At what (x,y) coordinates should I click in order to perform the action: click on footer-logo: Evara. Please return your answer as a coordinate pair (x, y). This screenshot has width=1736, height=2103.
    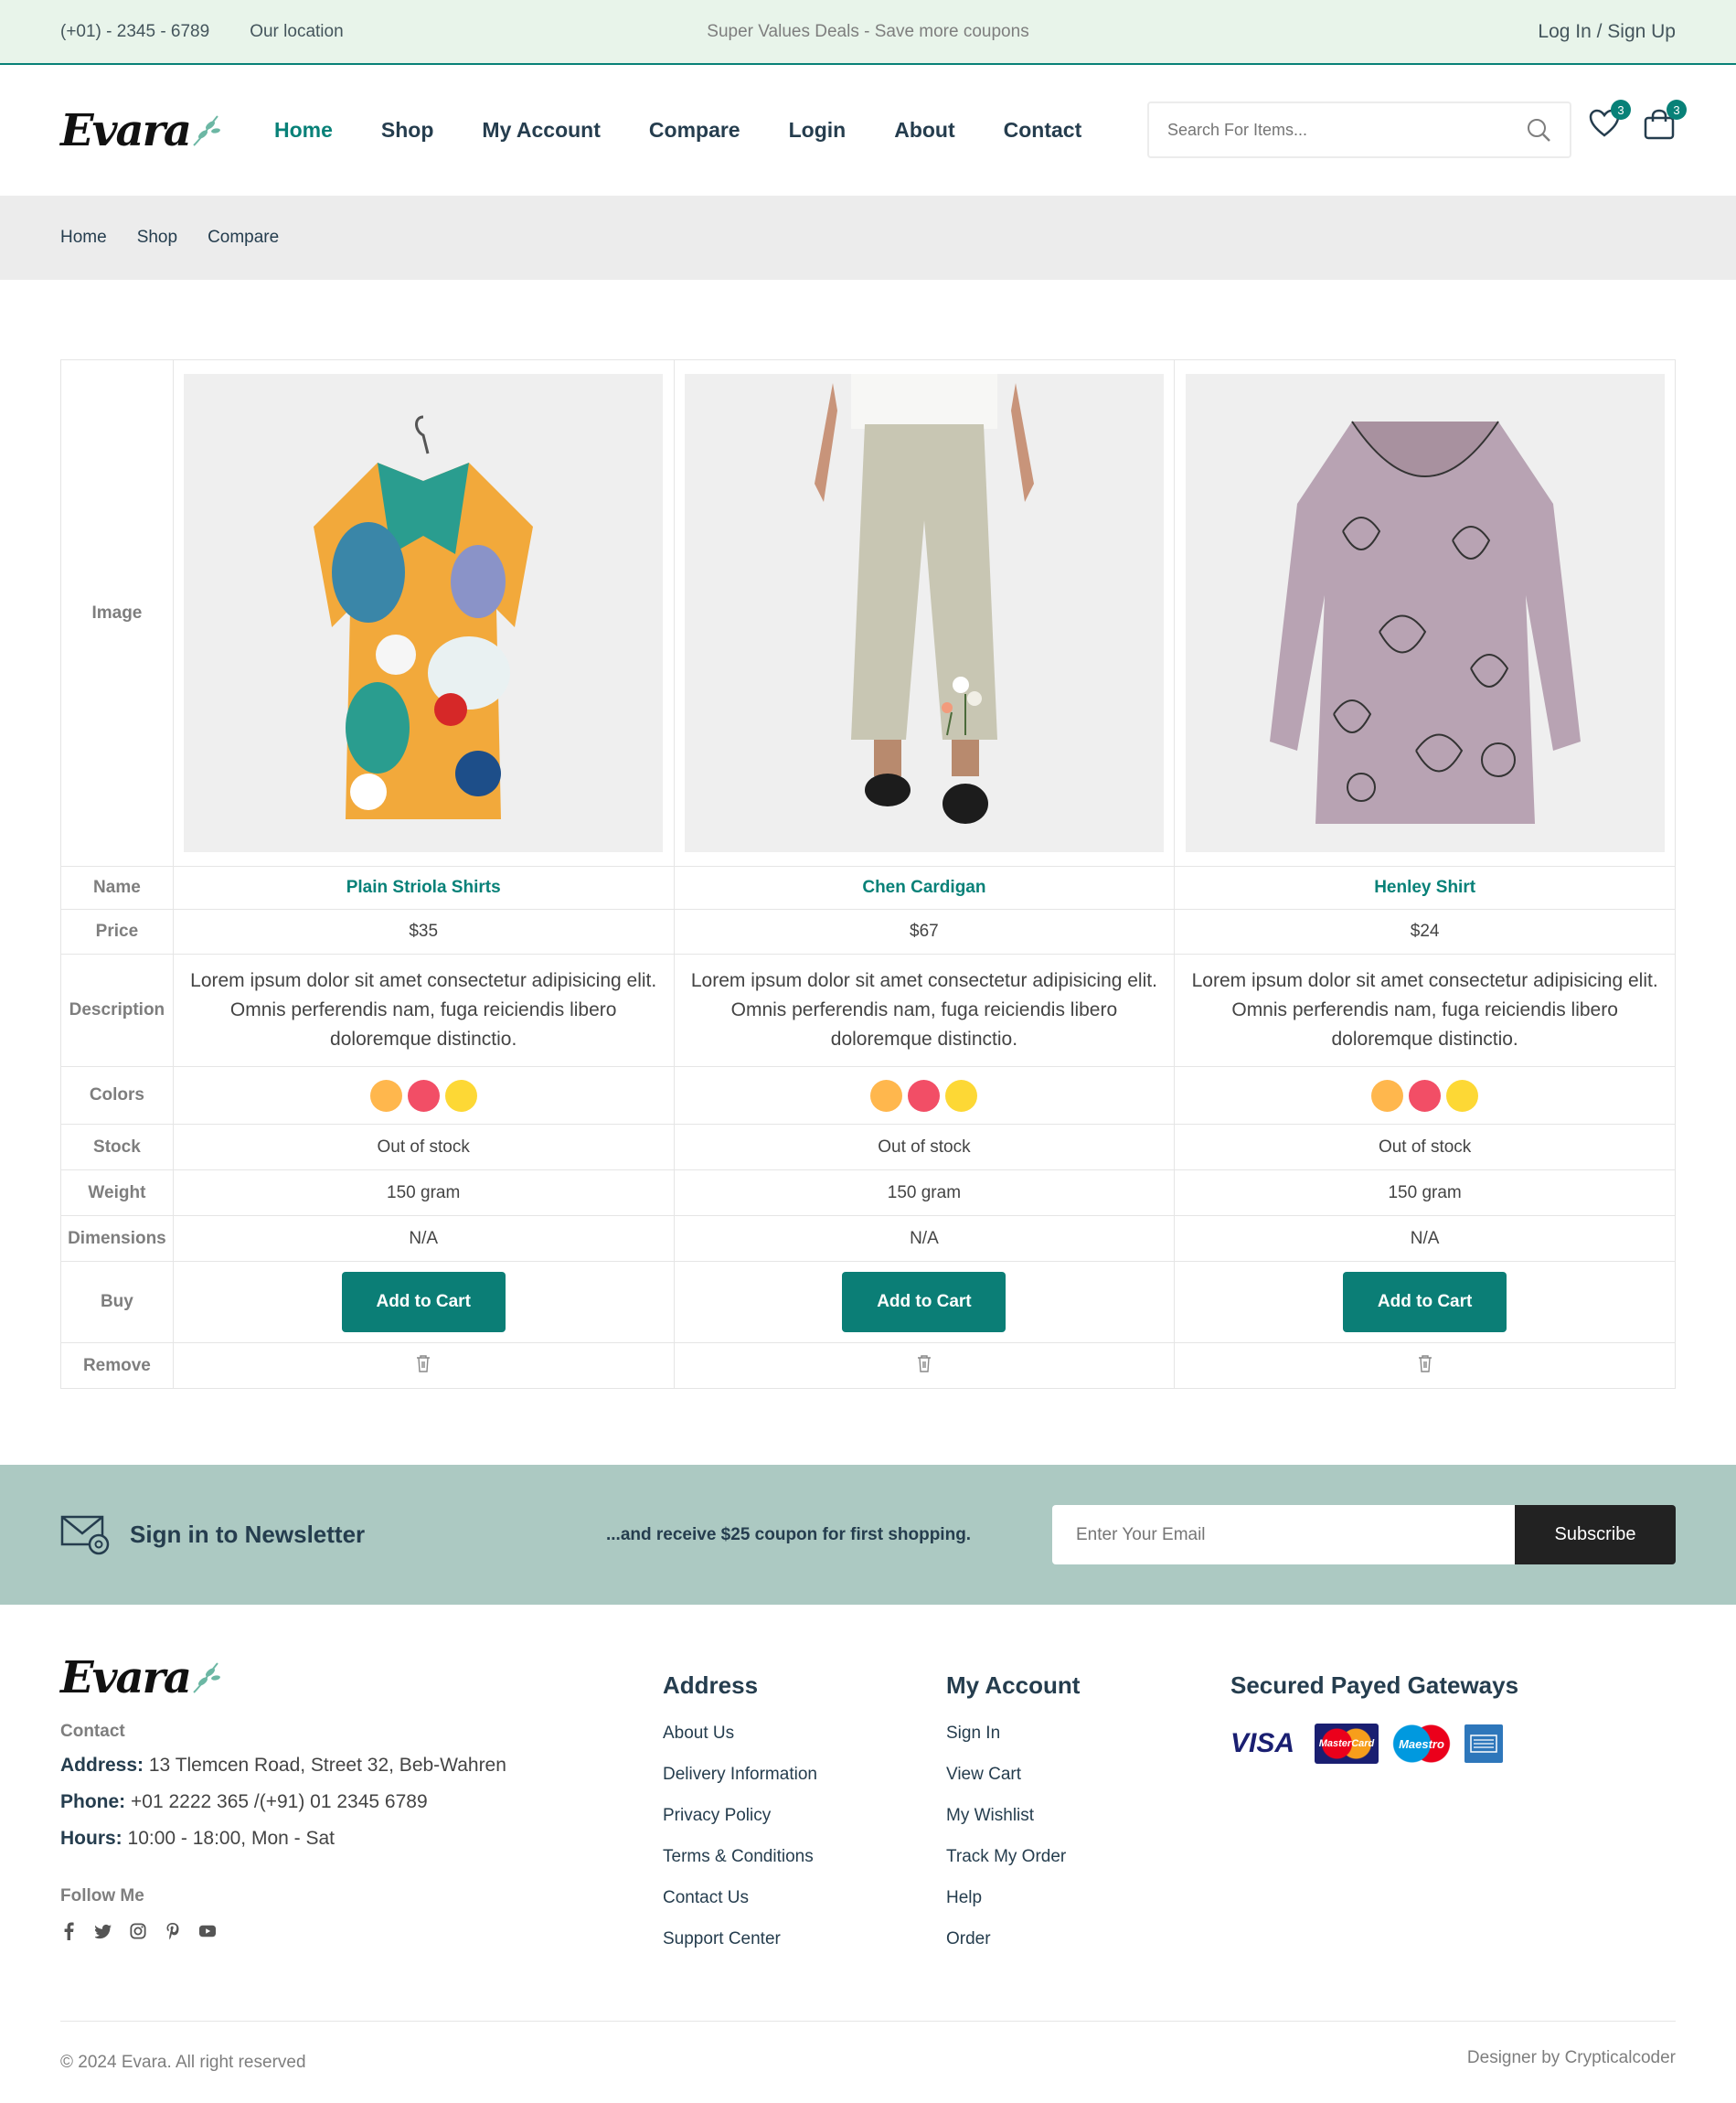
    Looking at the image, I should click on (169, 1677).